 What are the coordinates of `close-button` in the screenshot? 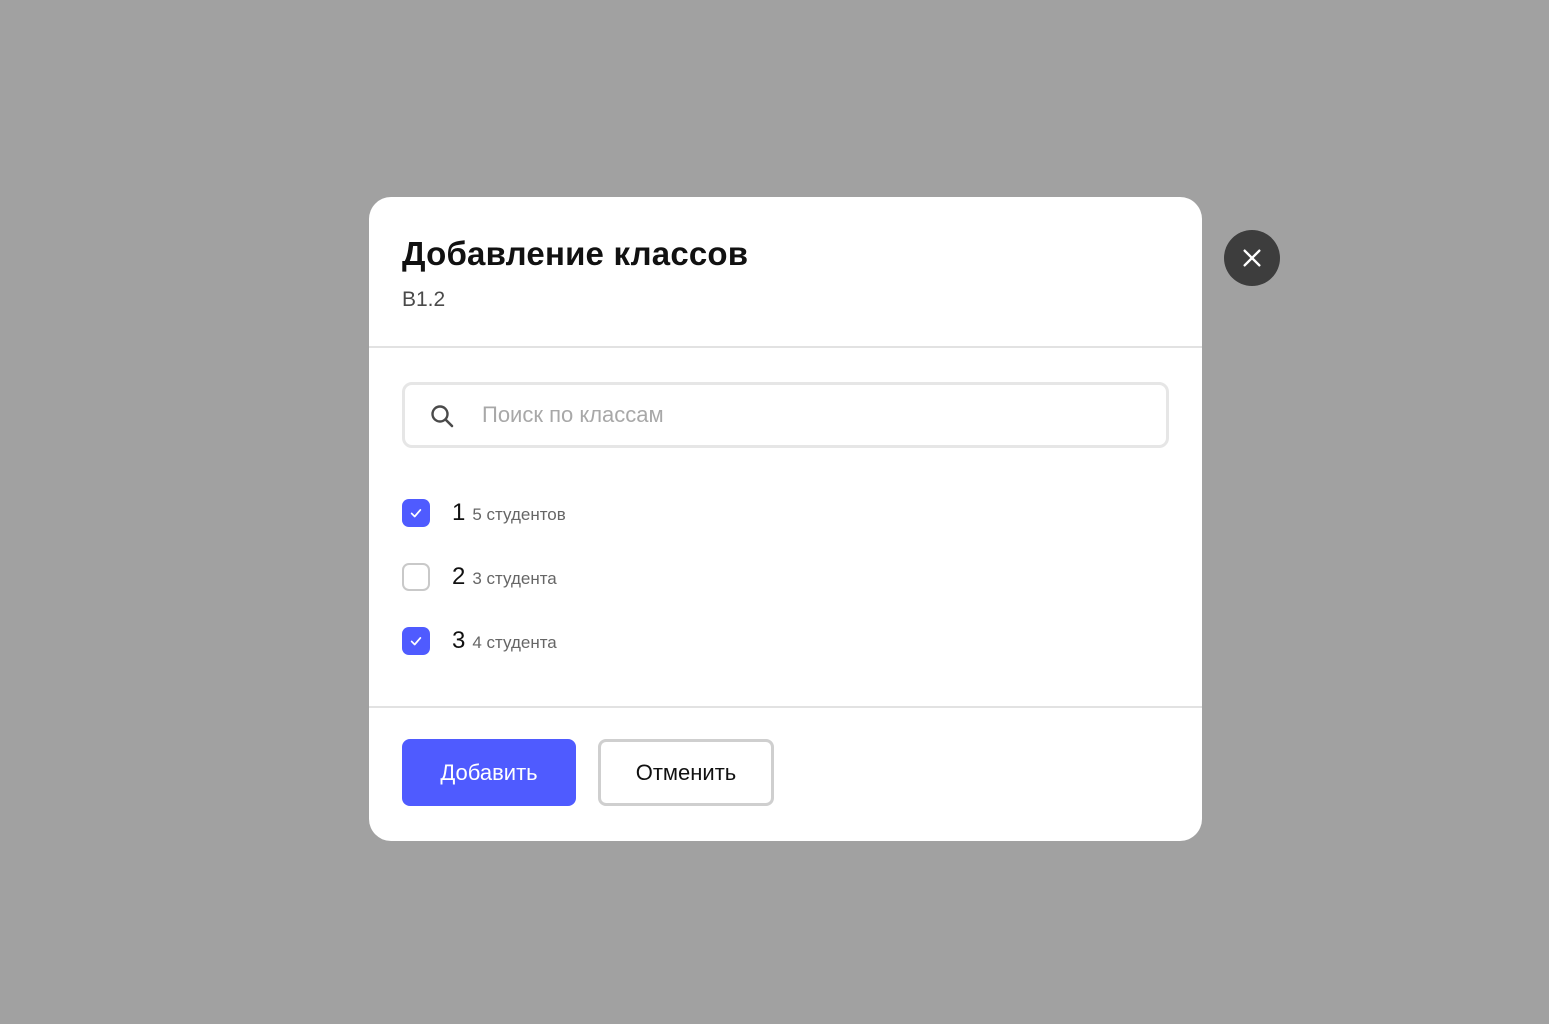 It's located at (1252, 258).